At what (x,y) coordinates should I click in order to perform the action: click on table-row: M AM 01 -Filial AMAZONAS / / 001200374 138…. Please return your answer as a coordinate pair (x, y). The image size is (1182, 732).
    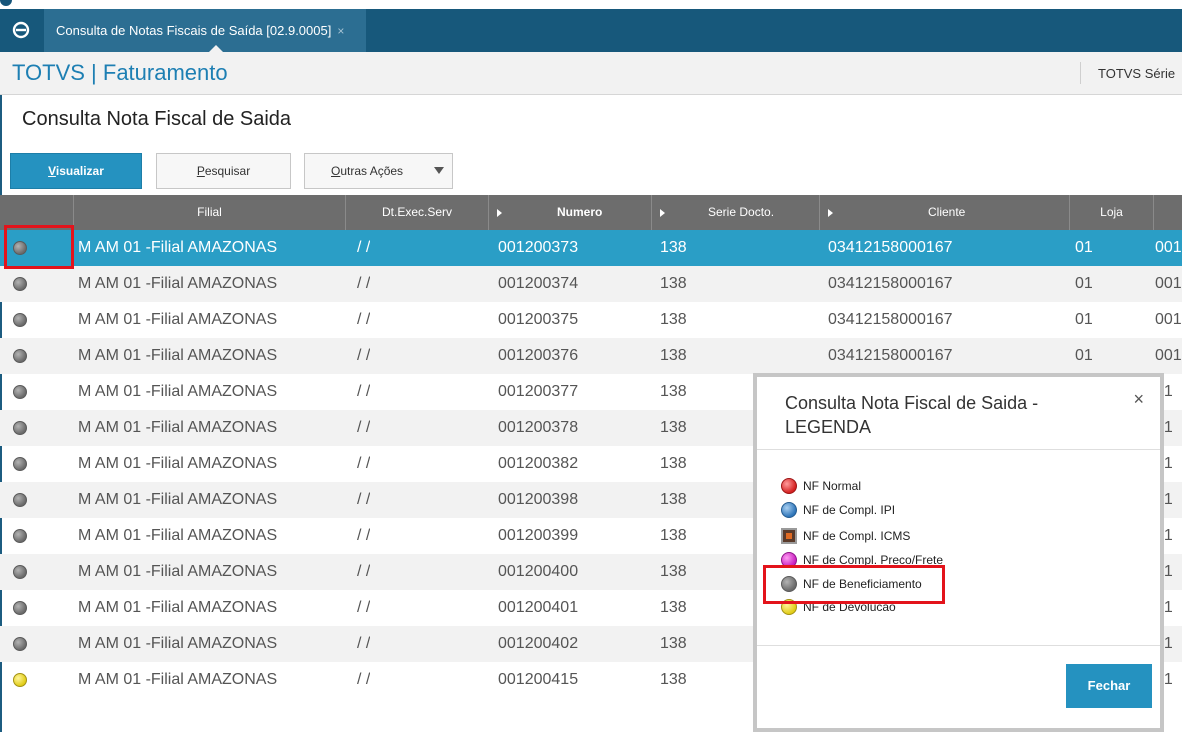
    Looking at the image, I should click on (591, 284).